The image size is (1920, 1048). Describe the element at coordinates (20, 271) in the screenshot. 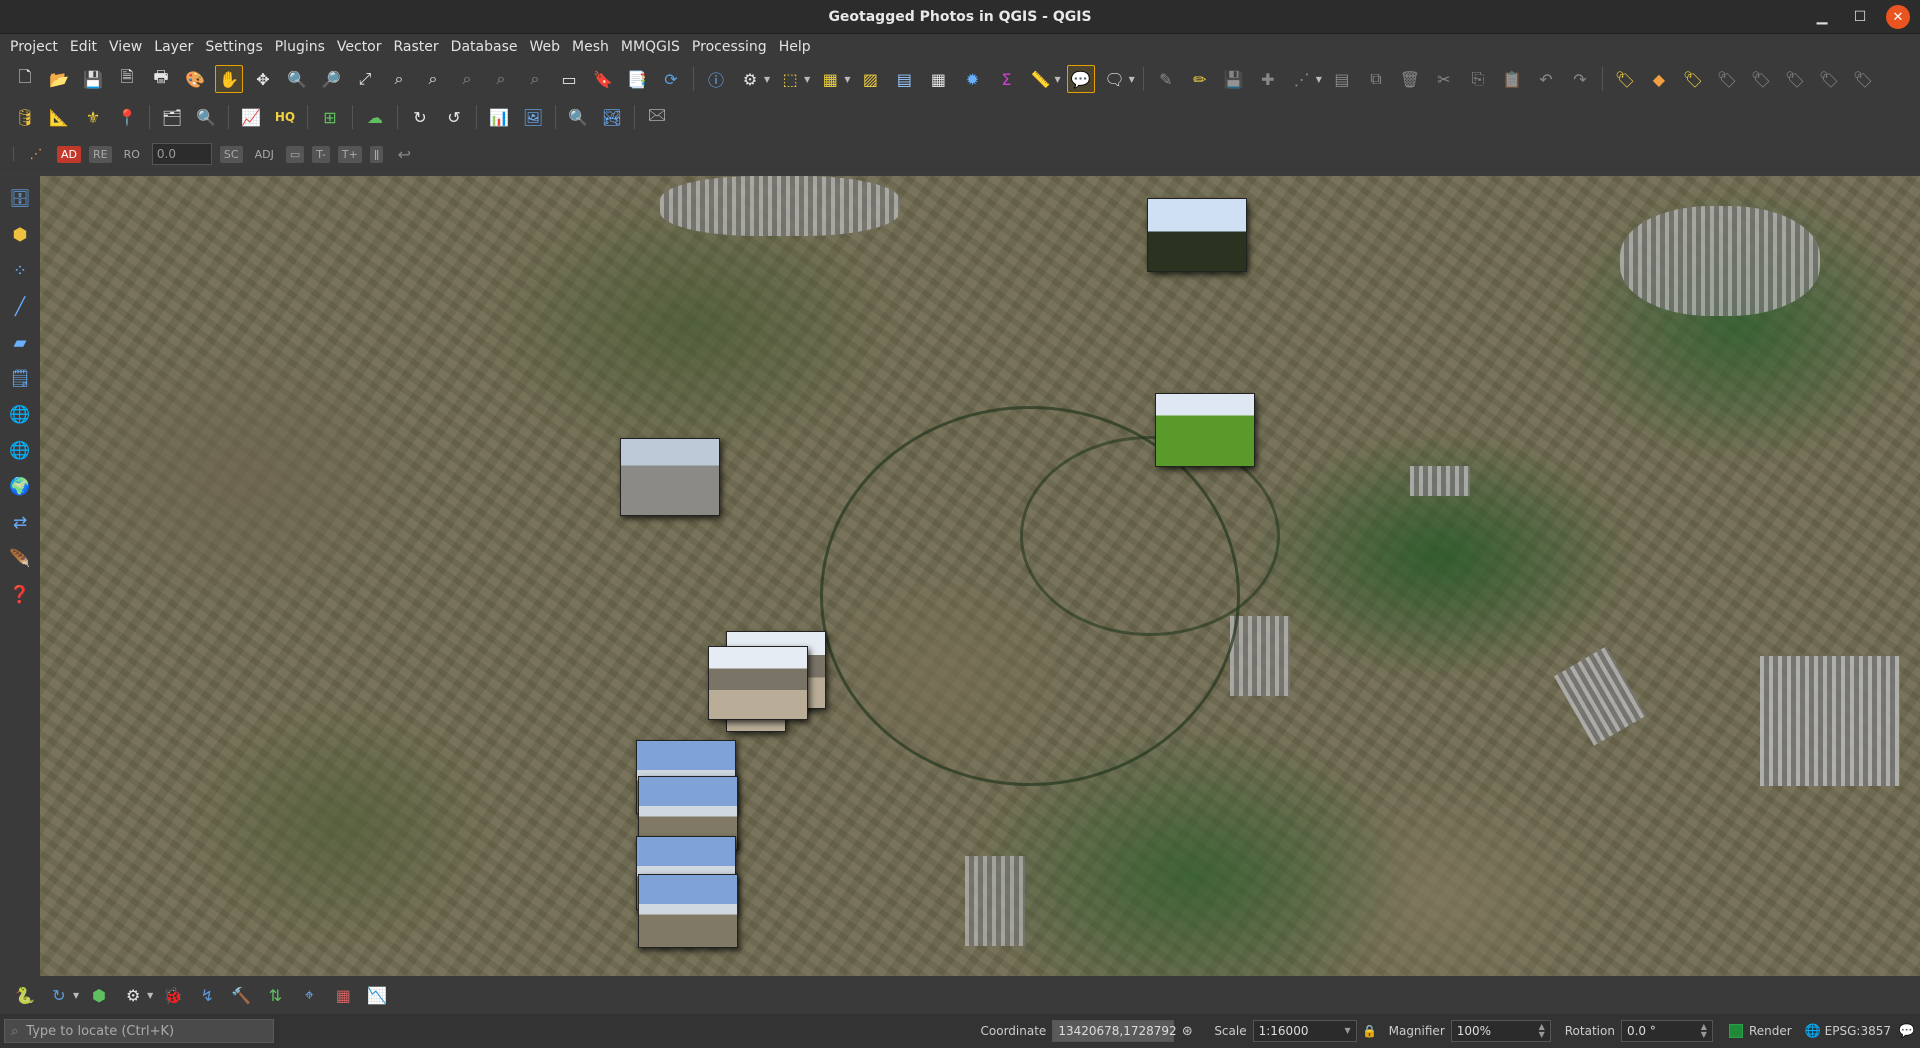

I see `add-point-layer-icon: ⁘` at that location.